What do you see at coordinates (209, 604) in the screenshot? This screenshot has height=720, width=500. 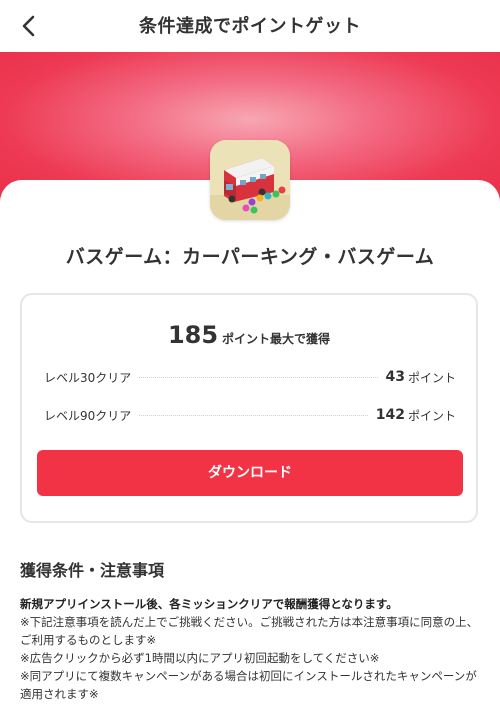 I see `conditions-lead: 新規アプリインストール後、各ミッションクリアで報酬獲得となります。` at bounding box center [209, 604].